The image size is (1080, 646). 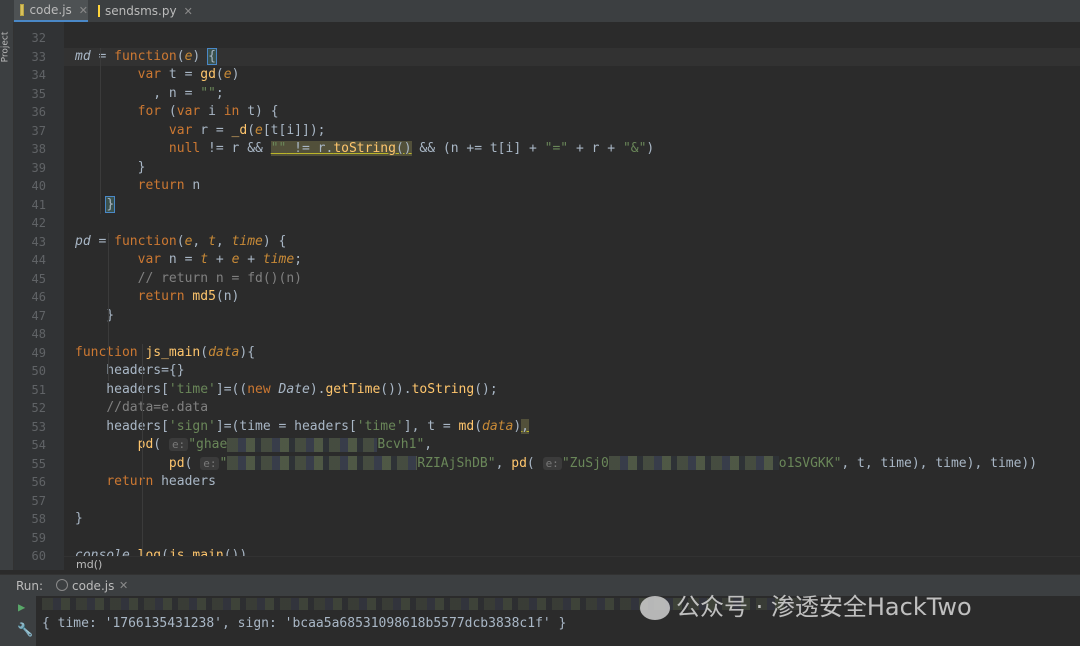 What do you see at coordinates (38, 315) in the screenshot?
I see `line-number: 47` at bounding box center [38, 315].